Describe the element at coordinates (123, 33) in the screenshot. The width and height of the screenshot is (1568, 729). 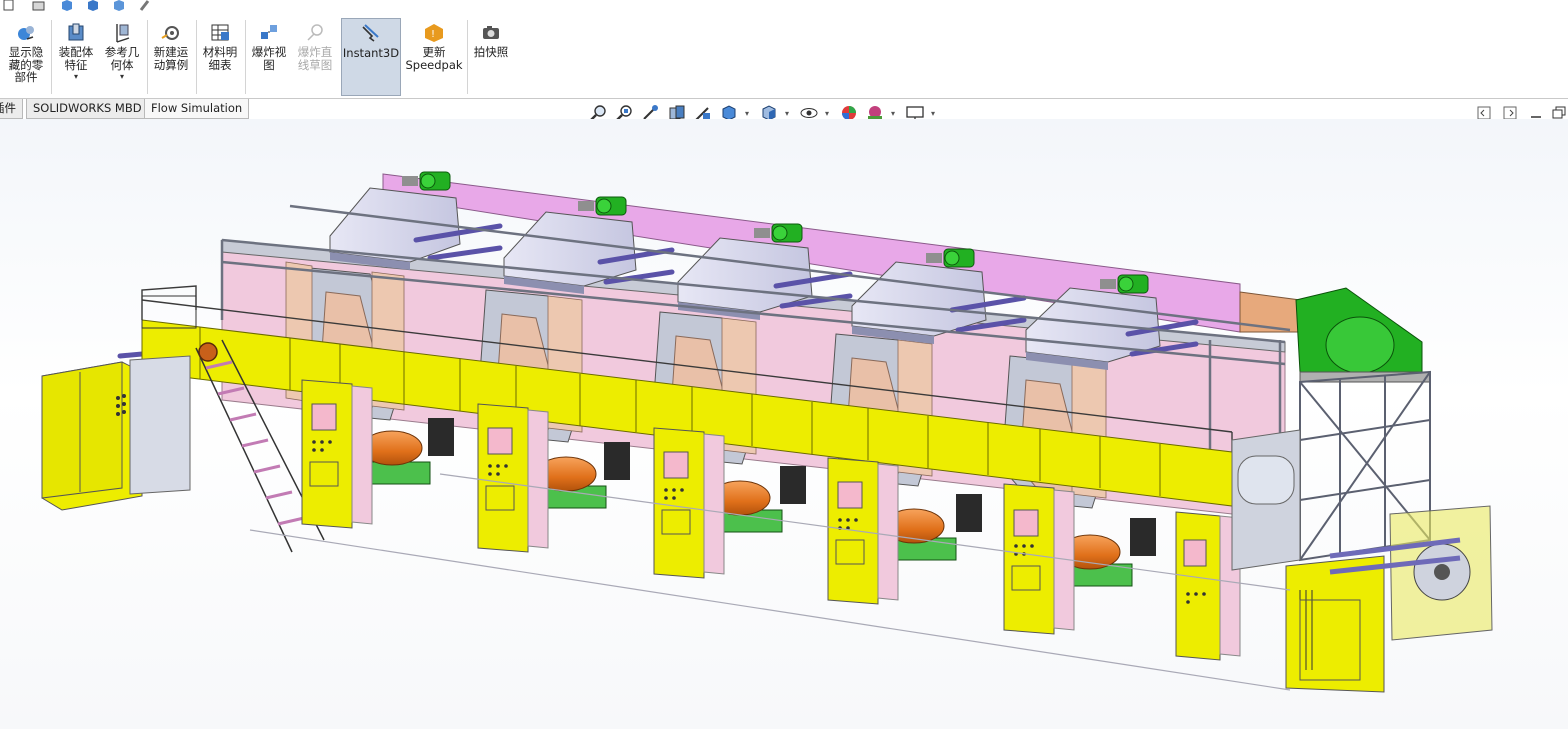
I see `reference-geometry-icon` at that location.